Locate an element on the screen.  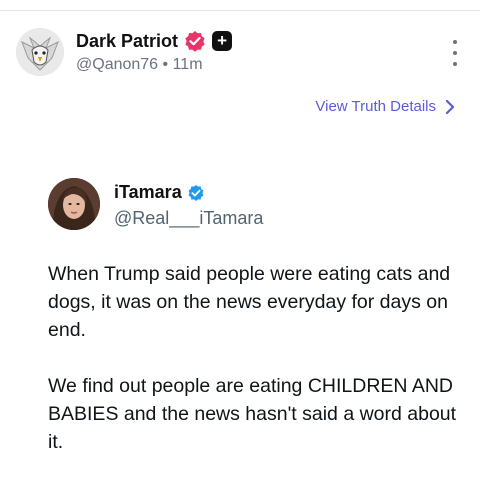
quoted-author-name: iTamara is located at coordinates (148, 192).